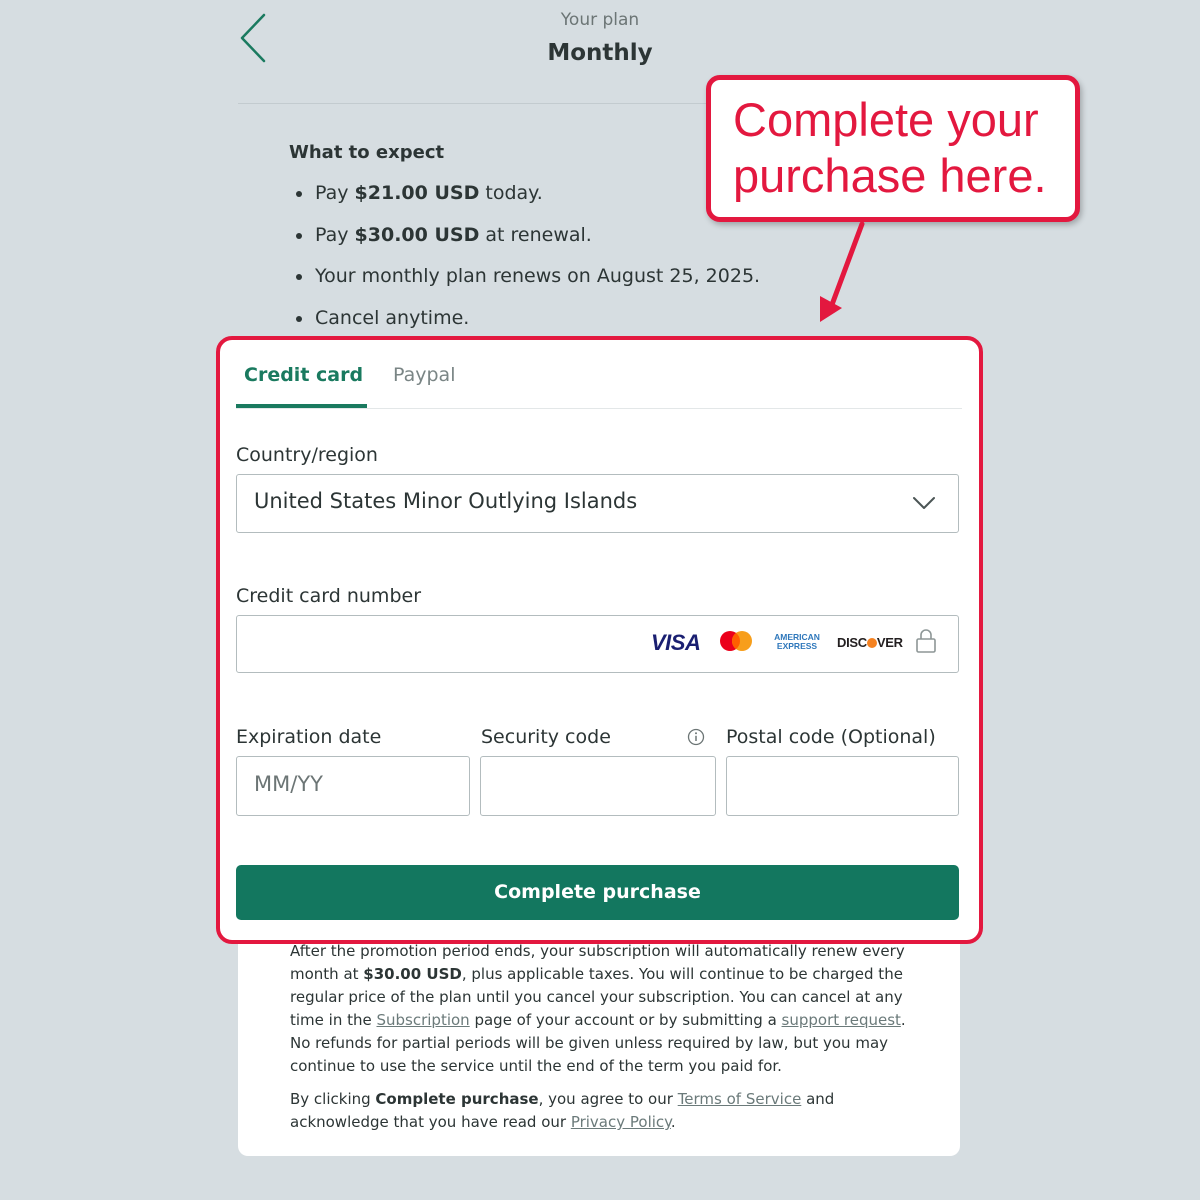 The width and height of the screenshot is (1200, 1200). Describe the element at coordinates (886, 119) in the screenshot. I see `callout-line-1: Complete your` at that location.